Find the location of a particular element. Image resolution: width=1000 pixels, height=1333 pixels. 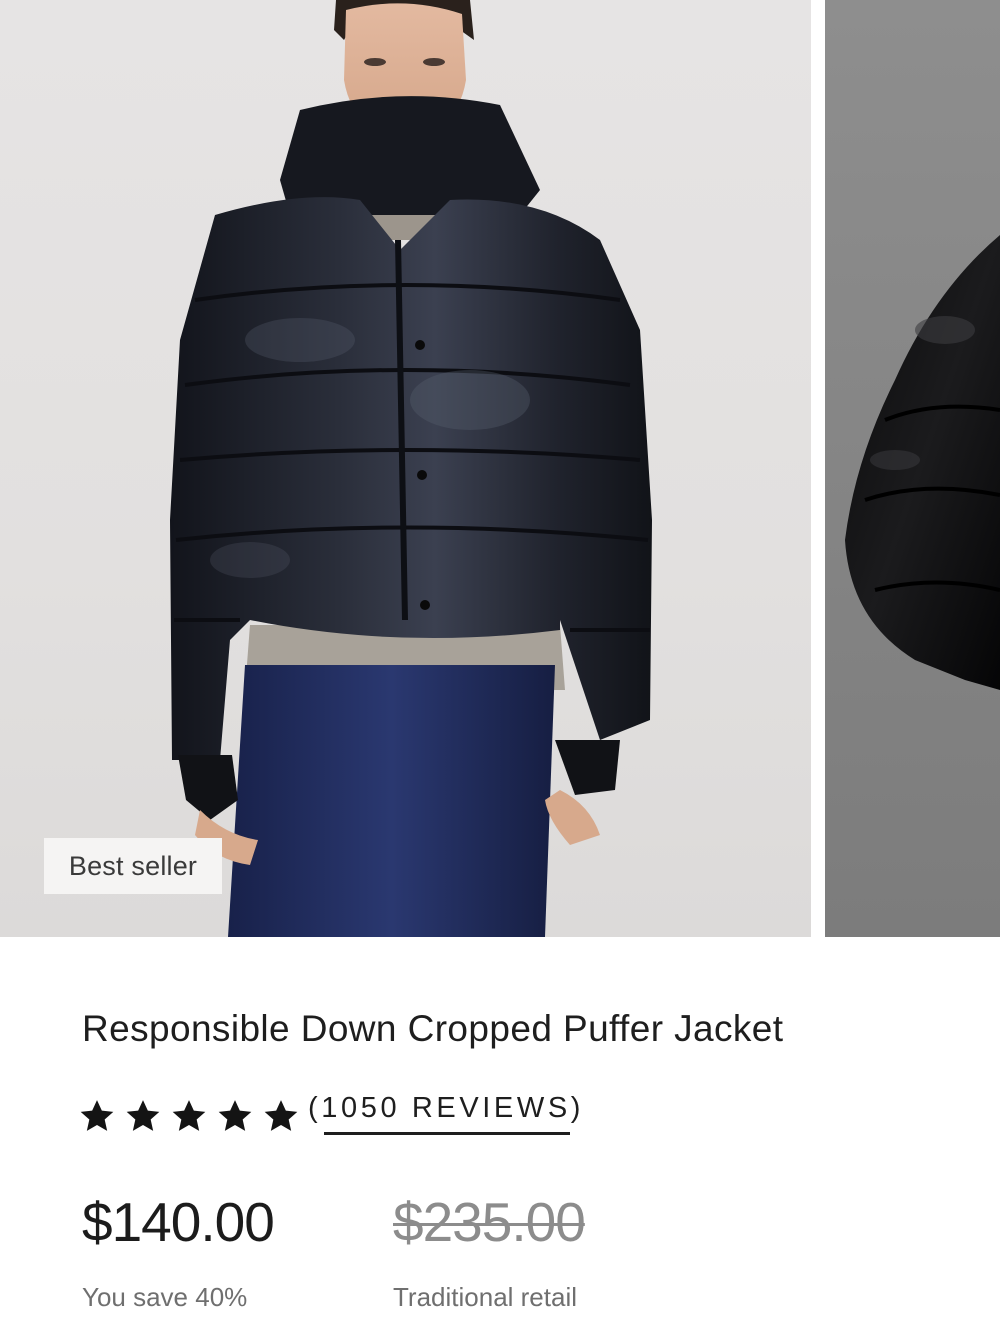

product-image-next is located at coordinates (912, 468).